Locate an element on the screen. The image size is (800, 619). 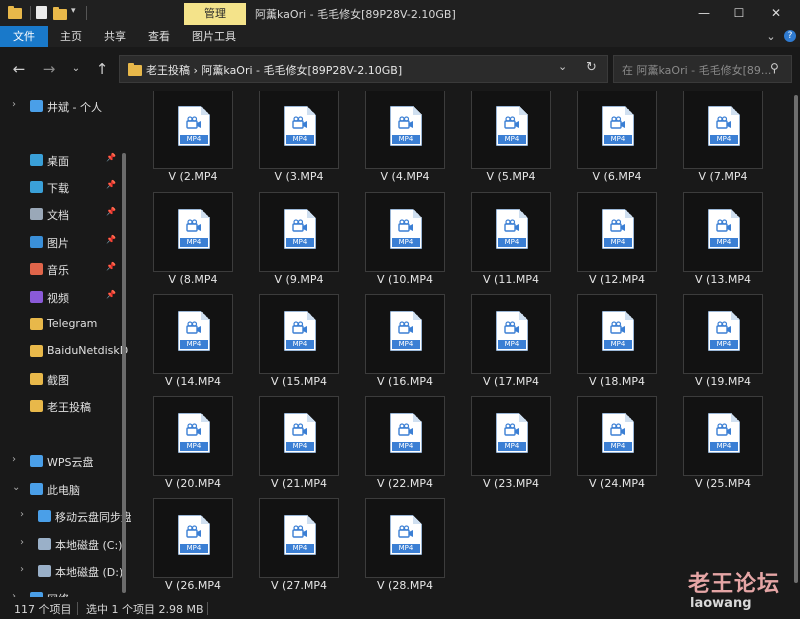
sidebar-item-mobile-cloud-sync: › 移动云盘同步盘 is located at coordinates (65, 516).